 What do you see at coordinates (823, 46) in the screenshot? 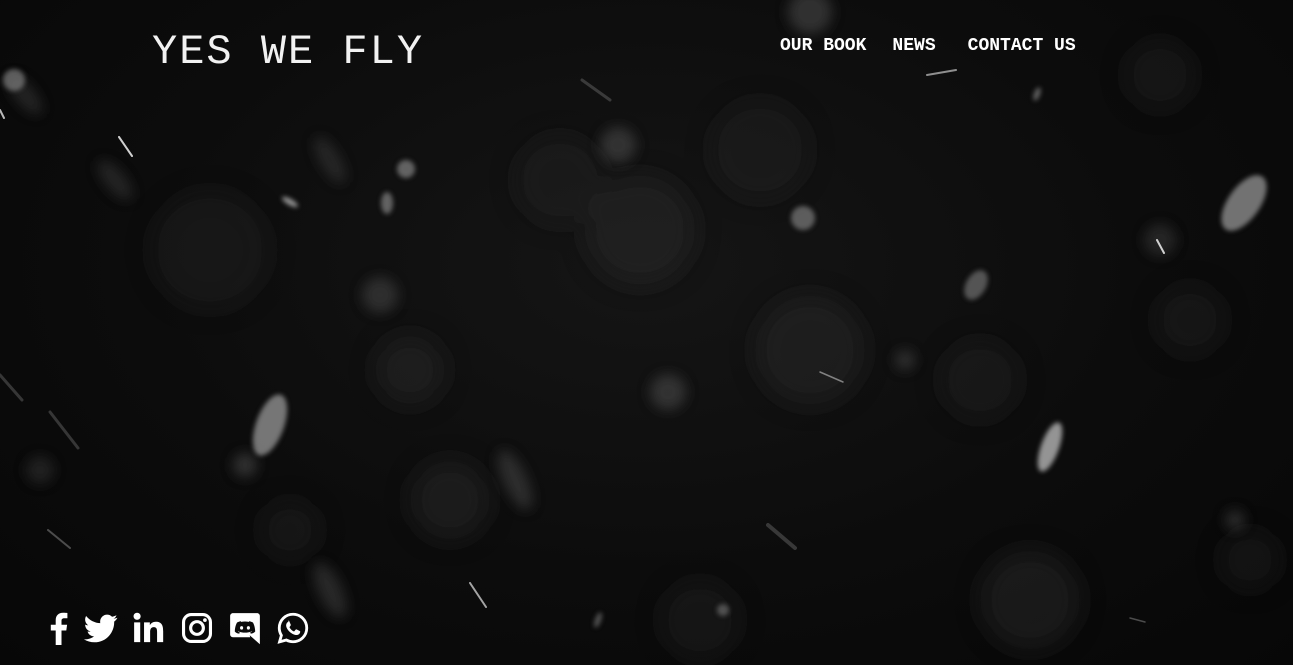
I see `nav-link-our-book: OUR BOOK` at bounding box center [823, 46].